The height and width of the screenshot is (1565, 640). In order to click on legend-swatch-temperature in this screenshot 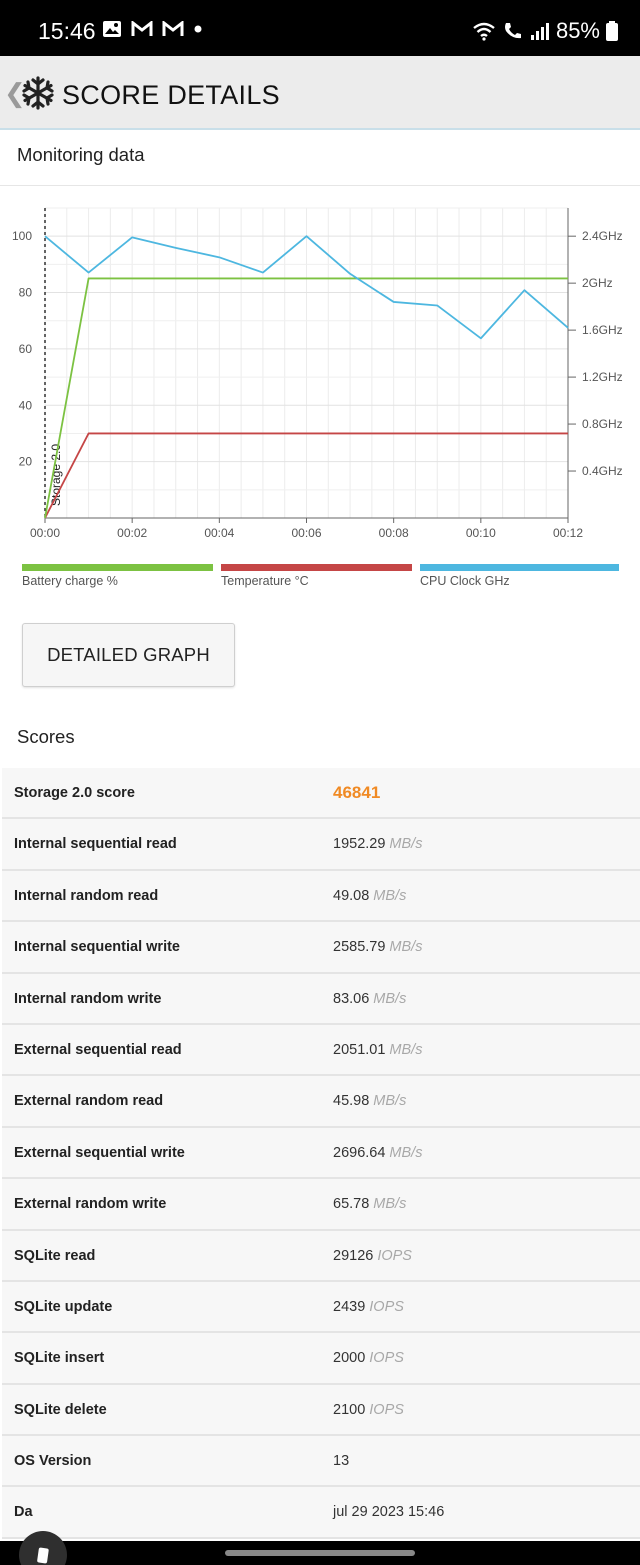, I will do `click(316, 567)`.